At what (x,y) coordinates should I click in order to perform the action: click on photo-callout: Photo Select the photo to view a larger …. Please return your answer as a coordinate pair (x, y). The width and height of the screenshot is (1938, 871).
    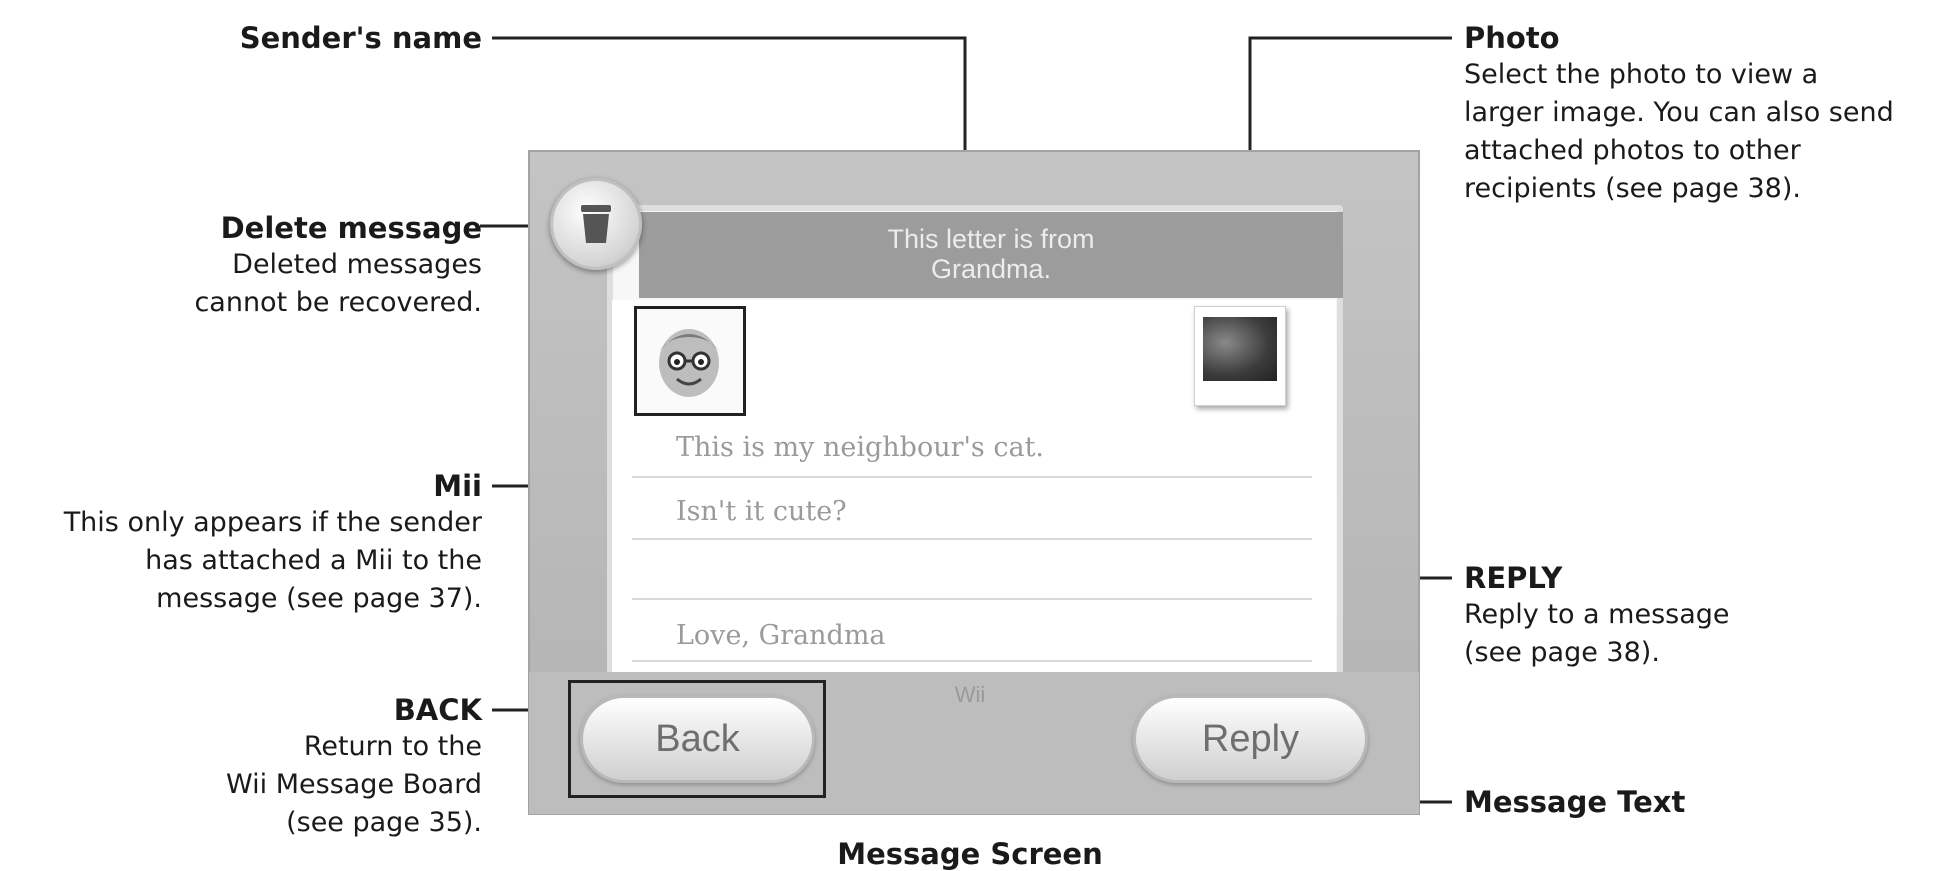
    Looking at the image, I should click on (1699, 114).